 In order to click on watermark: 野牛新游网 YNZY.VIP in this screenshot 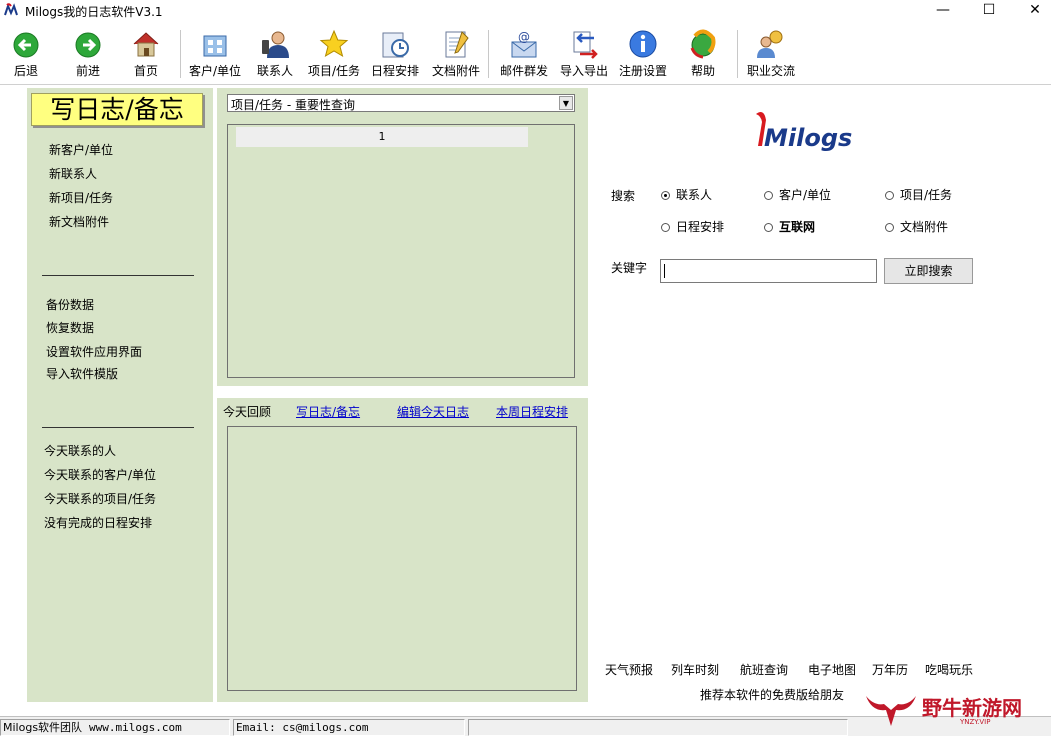, I will do `click(952, 710)`.